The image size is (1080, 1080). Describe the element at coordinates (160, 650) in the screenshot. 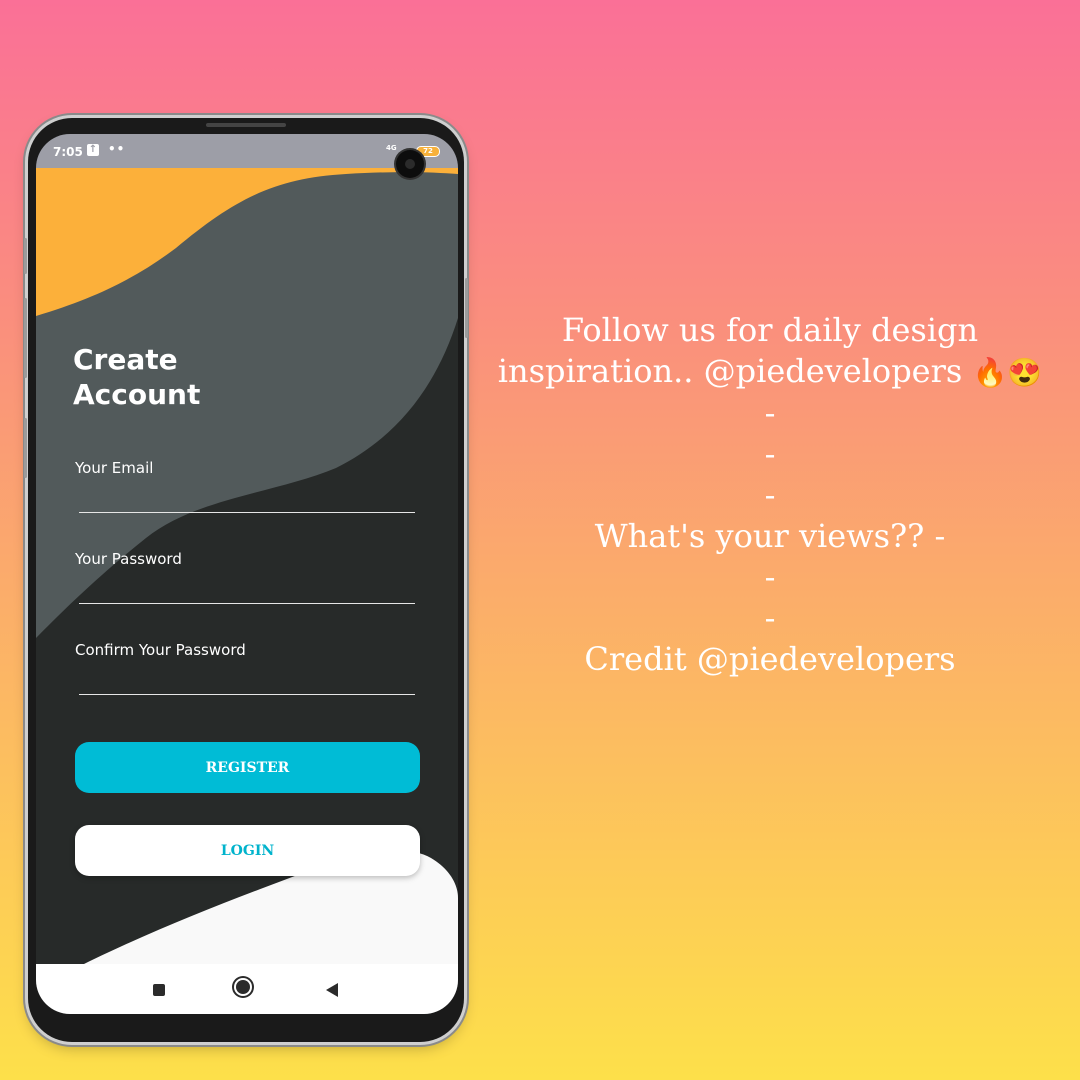

I see `confirm-password-label: Confirm Your Password` at that location.